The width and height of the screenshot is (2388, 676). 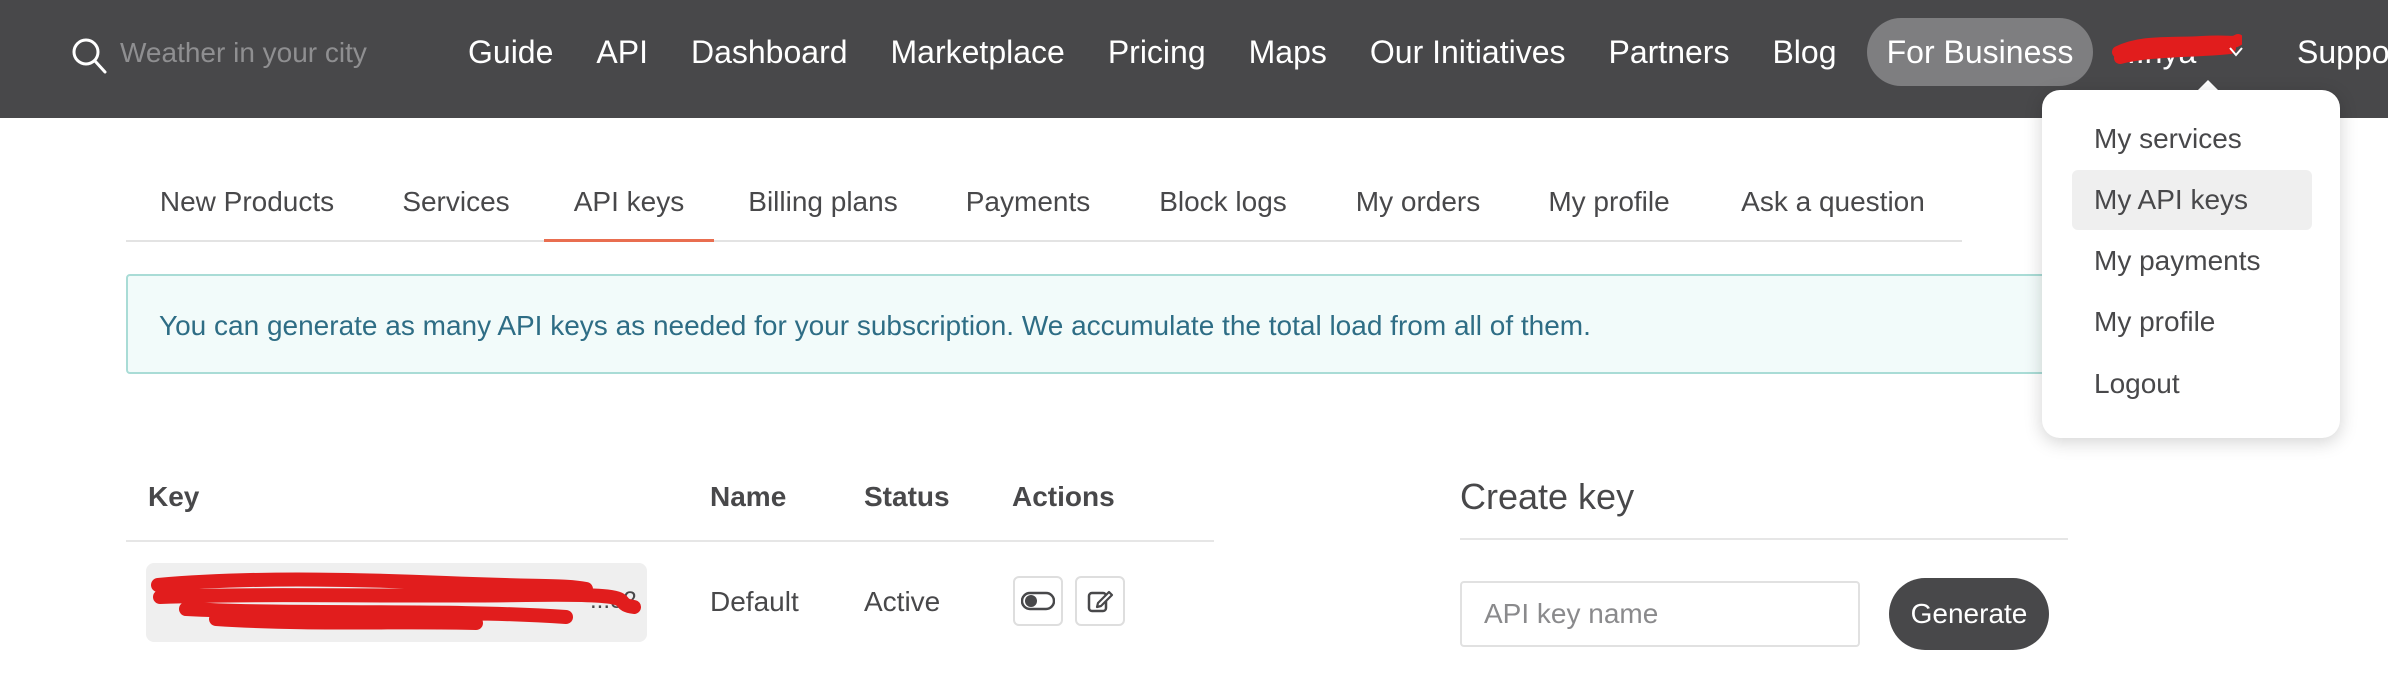 I want to click on generate-button: Generate, so click(x=1969, y=614).